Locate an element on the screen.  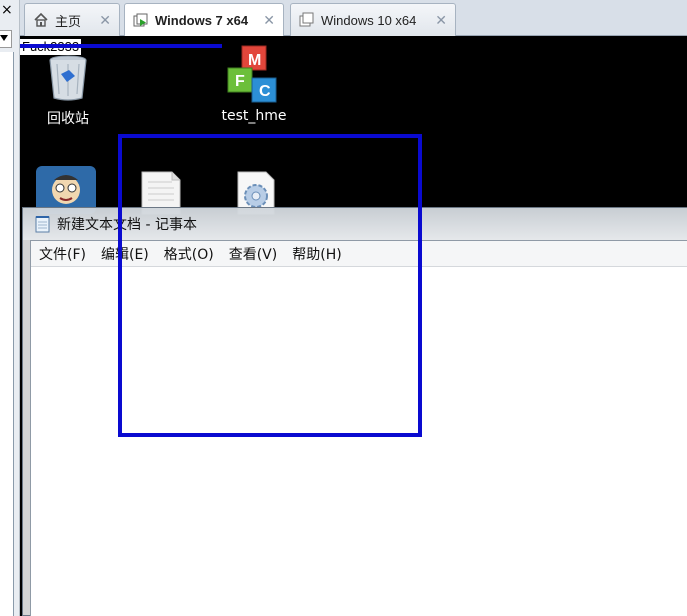
tab-windows-7-label: Windows 7 x64 is located at coordinates (202, 20).